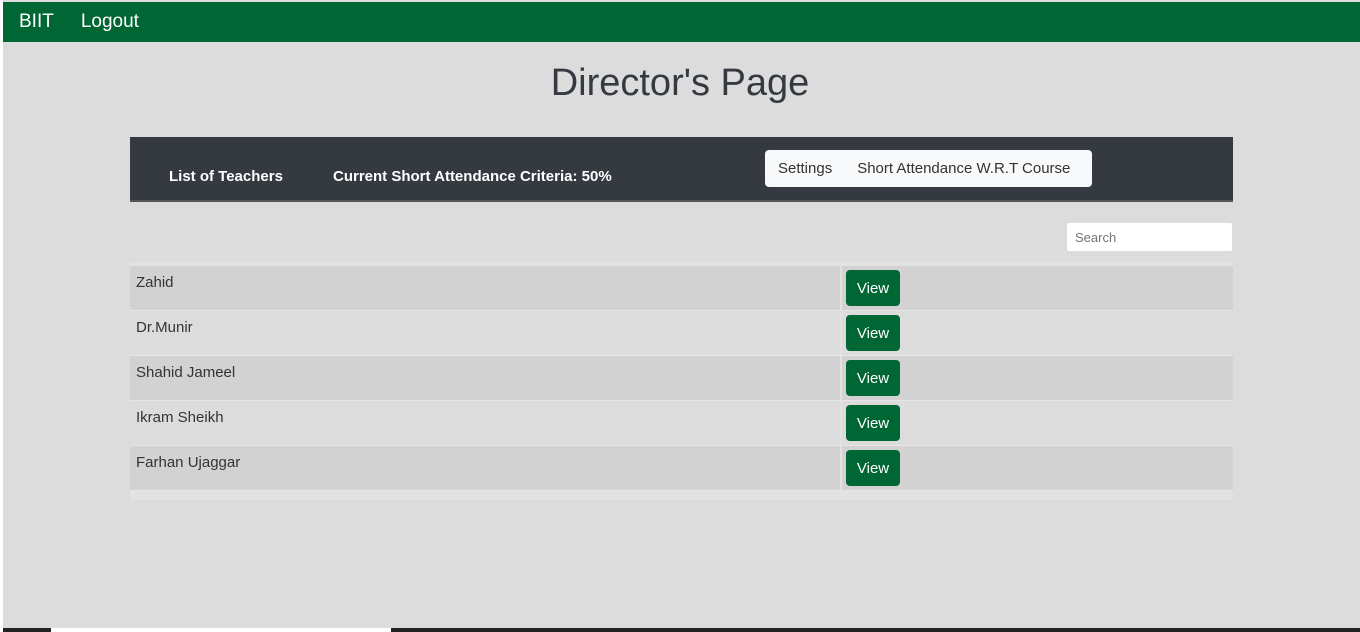 Image resolution: width=1360 pixels, height=632 pixels. I want to click on short-attendance-link: Short Attendance W.R.T Course, so click(963, 168).